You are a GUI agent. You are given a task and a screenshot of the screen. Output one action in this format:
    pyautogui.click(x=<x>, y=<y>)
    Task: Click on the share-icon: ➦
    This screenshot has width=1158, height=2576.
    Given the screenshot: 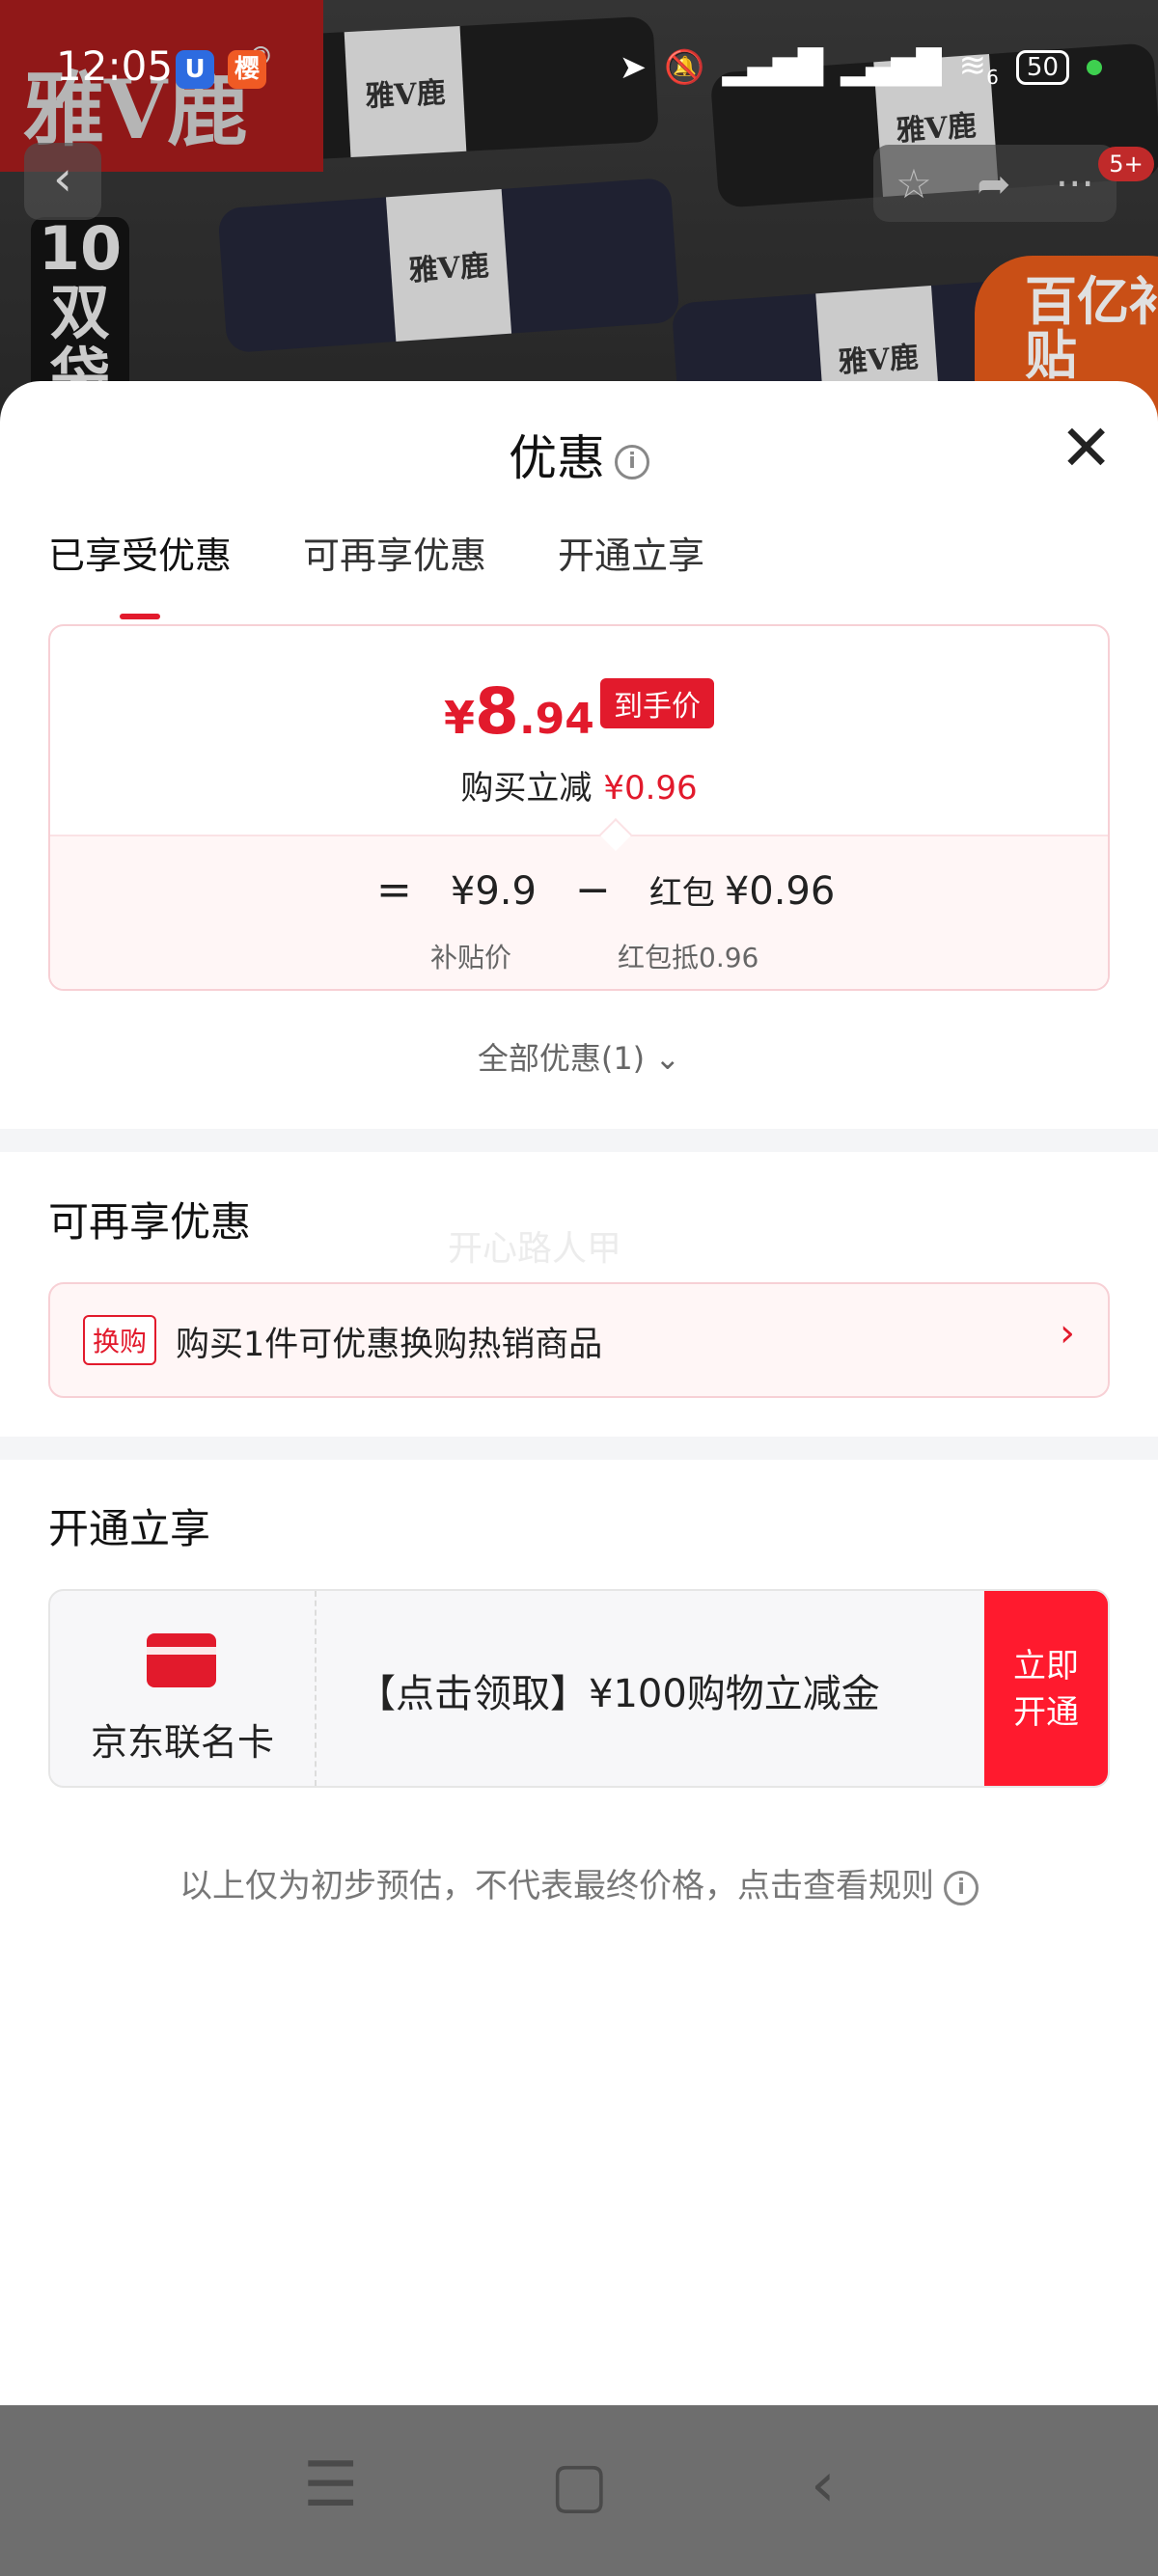 What is the action you would take?
    pyautogui.click(x=993, y=184)
    